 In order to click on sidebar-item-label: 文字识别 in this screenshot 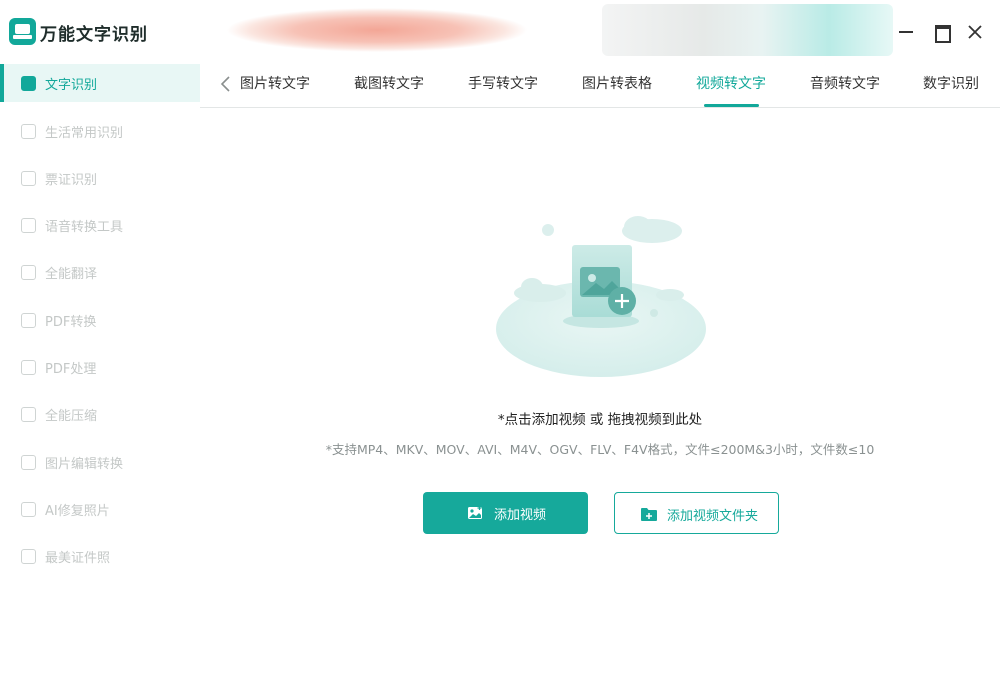, I will do `click(71, 85)`.